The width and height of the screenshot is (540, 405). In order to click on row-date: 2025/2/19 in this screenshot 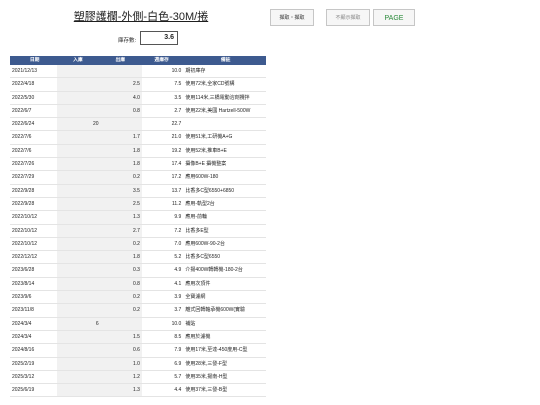, I will do `click(23, 363)`.